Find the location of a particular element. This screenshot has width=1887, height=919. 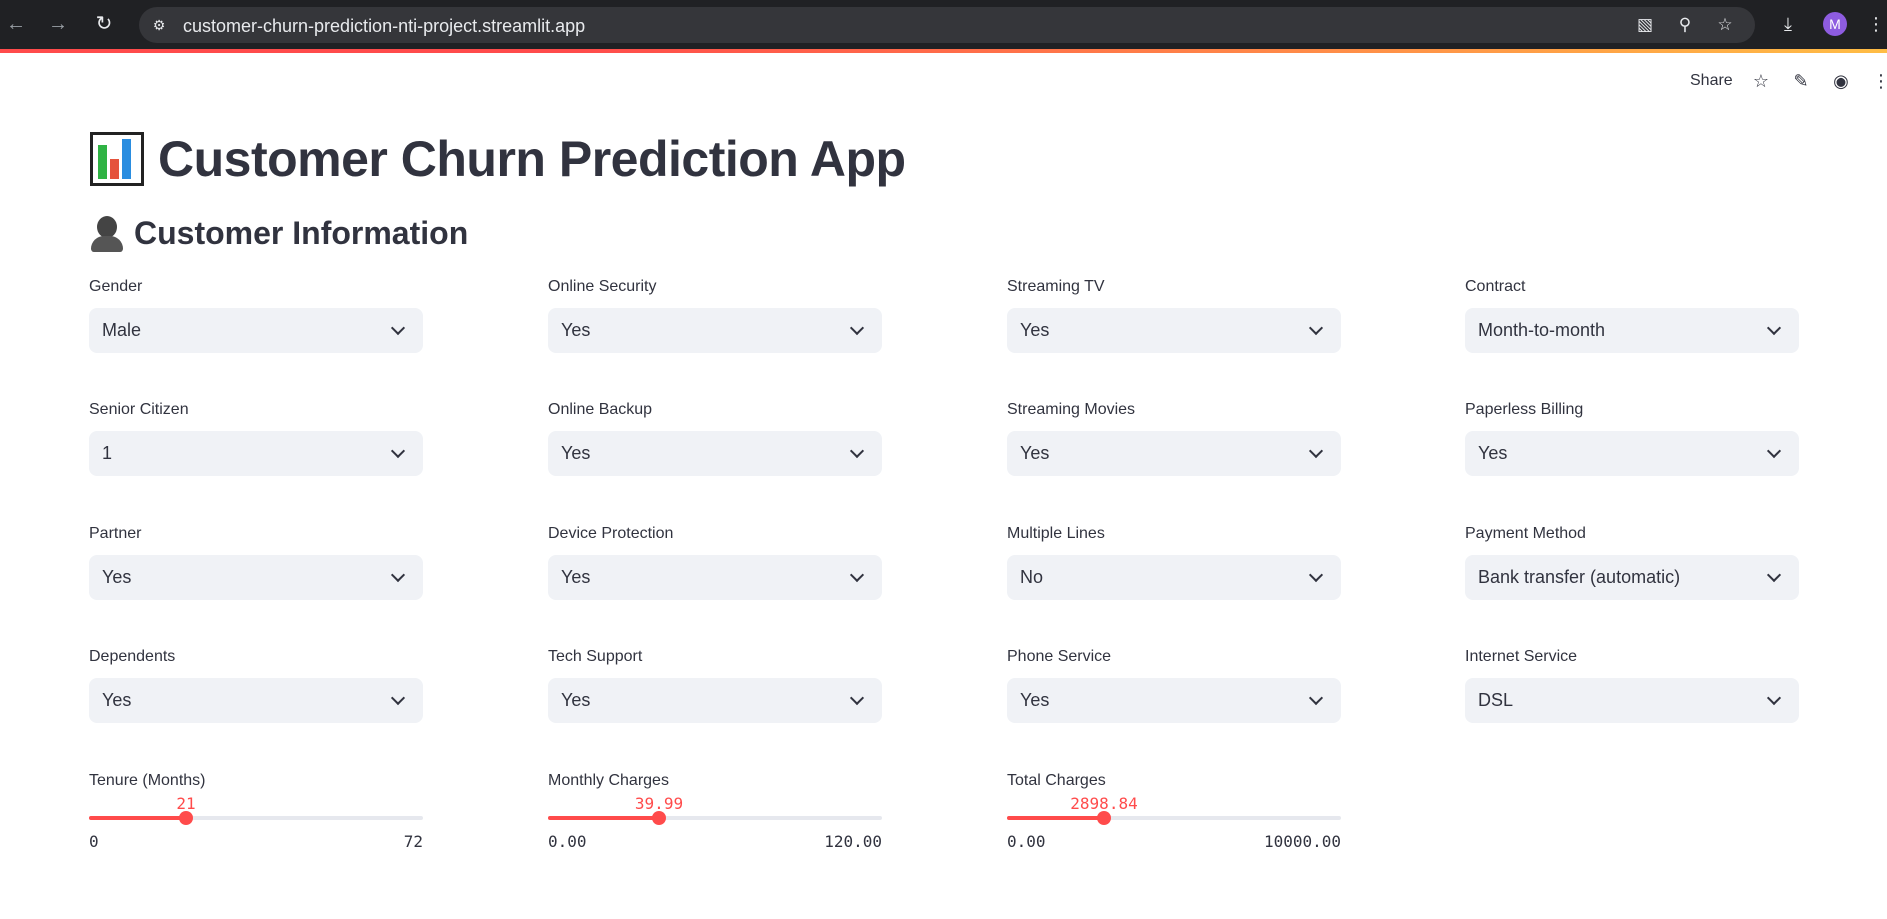

field-label: Gender is located at coordinates (116, 286).